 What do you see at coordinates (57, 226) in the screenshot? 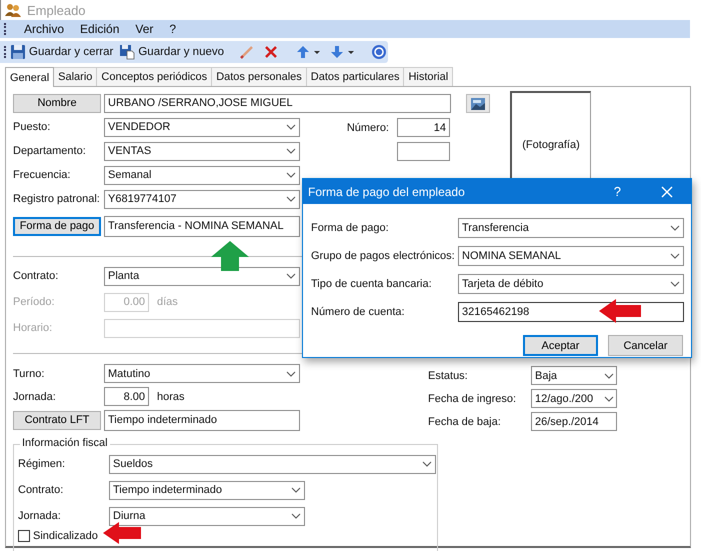
I see `payment-button: Forma de pago` at bounding box center [57, 226].